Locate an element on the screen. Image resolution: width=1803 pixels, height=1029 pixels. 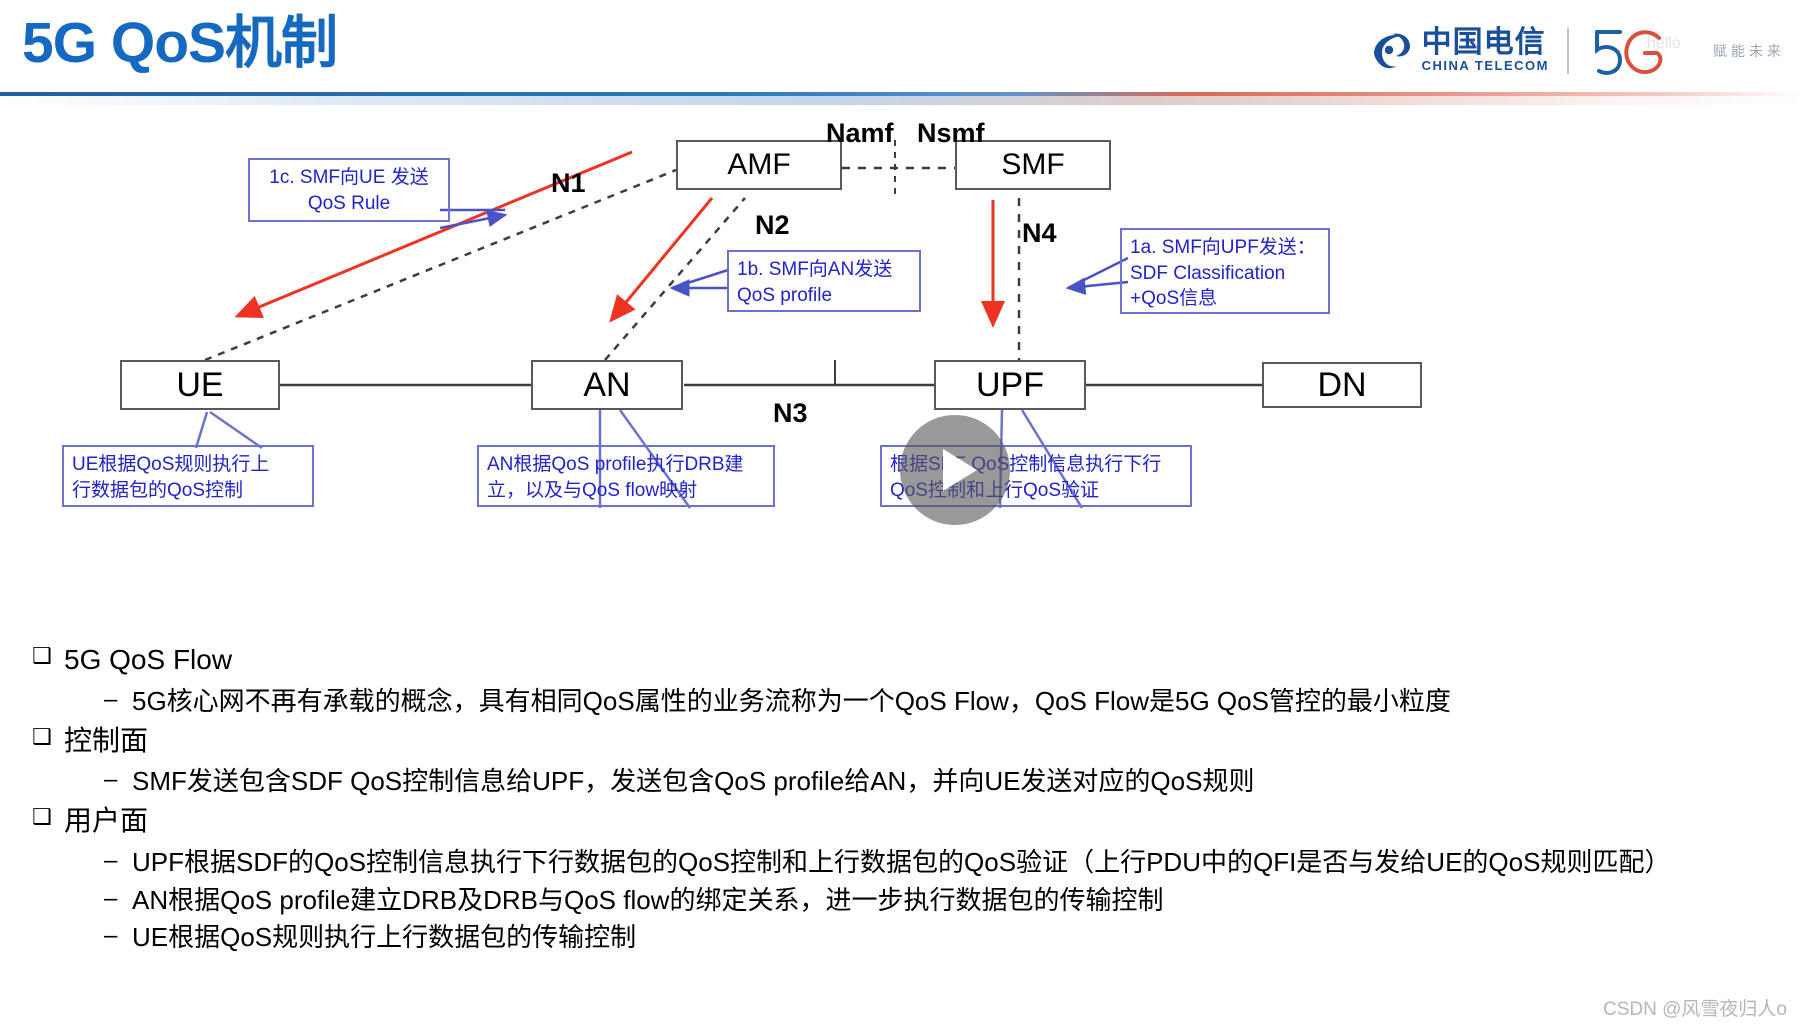
china-telecom-wordmark: 中国电信 CHINA TELECOM is located at coordinates (1485, 51).